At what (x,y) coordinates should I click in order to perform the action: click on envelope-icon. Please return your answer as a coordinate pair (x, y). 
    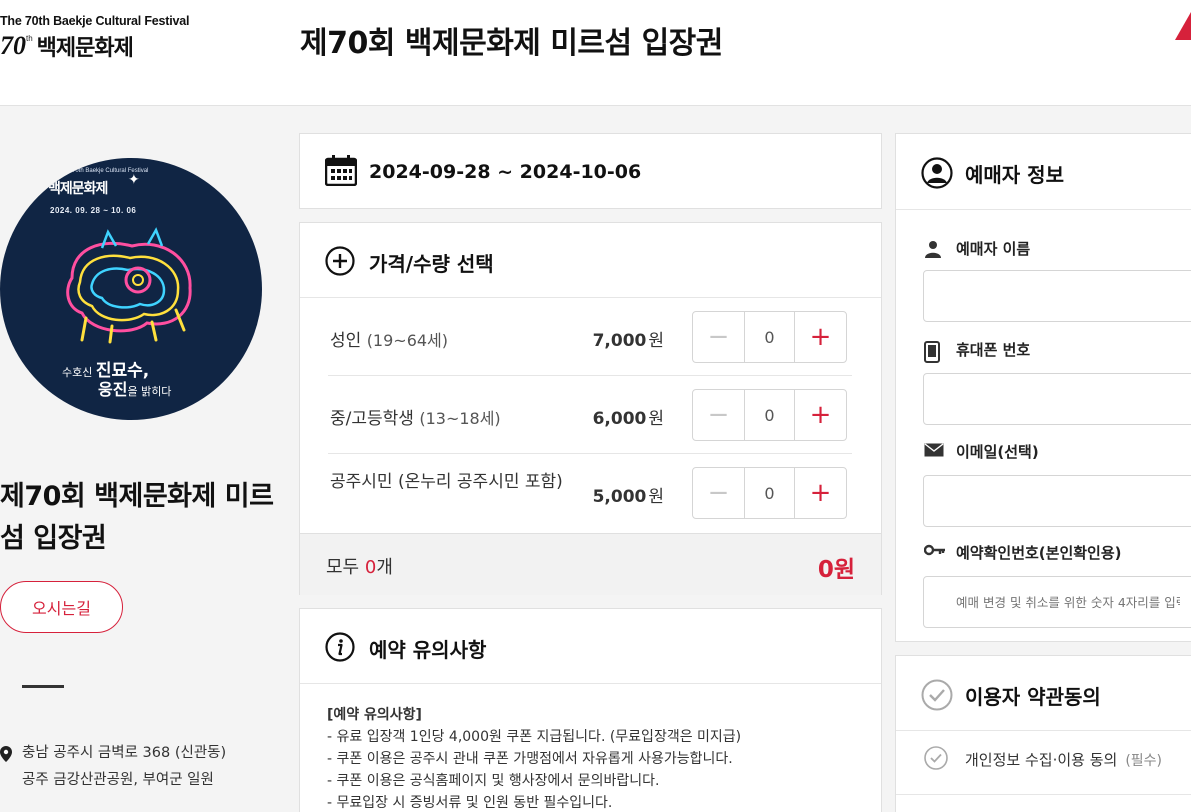
    Looking at the image, I should click on (934, 450).